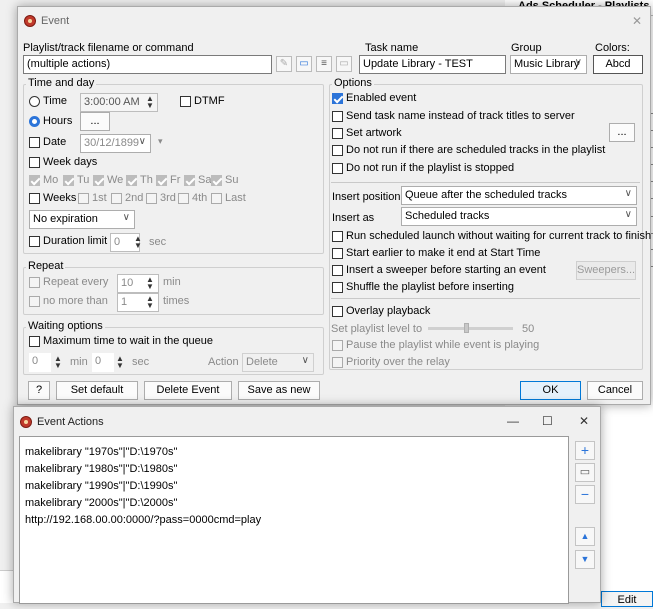  What do you see at coordinates (216, 198) in the screenshot?
I see `week-checkbox-last` at bounding box center [216, 198].